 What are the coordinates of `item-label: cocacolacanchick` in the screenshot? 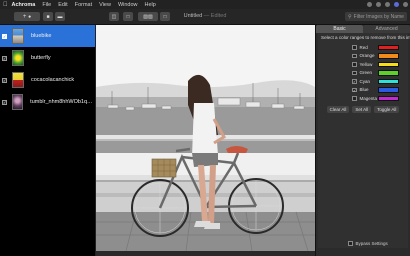 It's located at (53, 80).